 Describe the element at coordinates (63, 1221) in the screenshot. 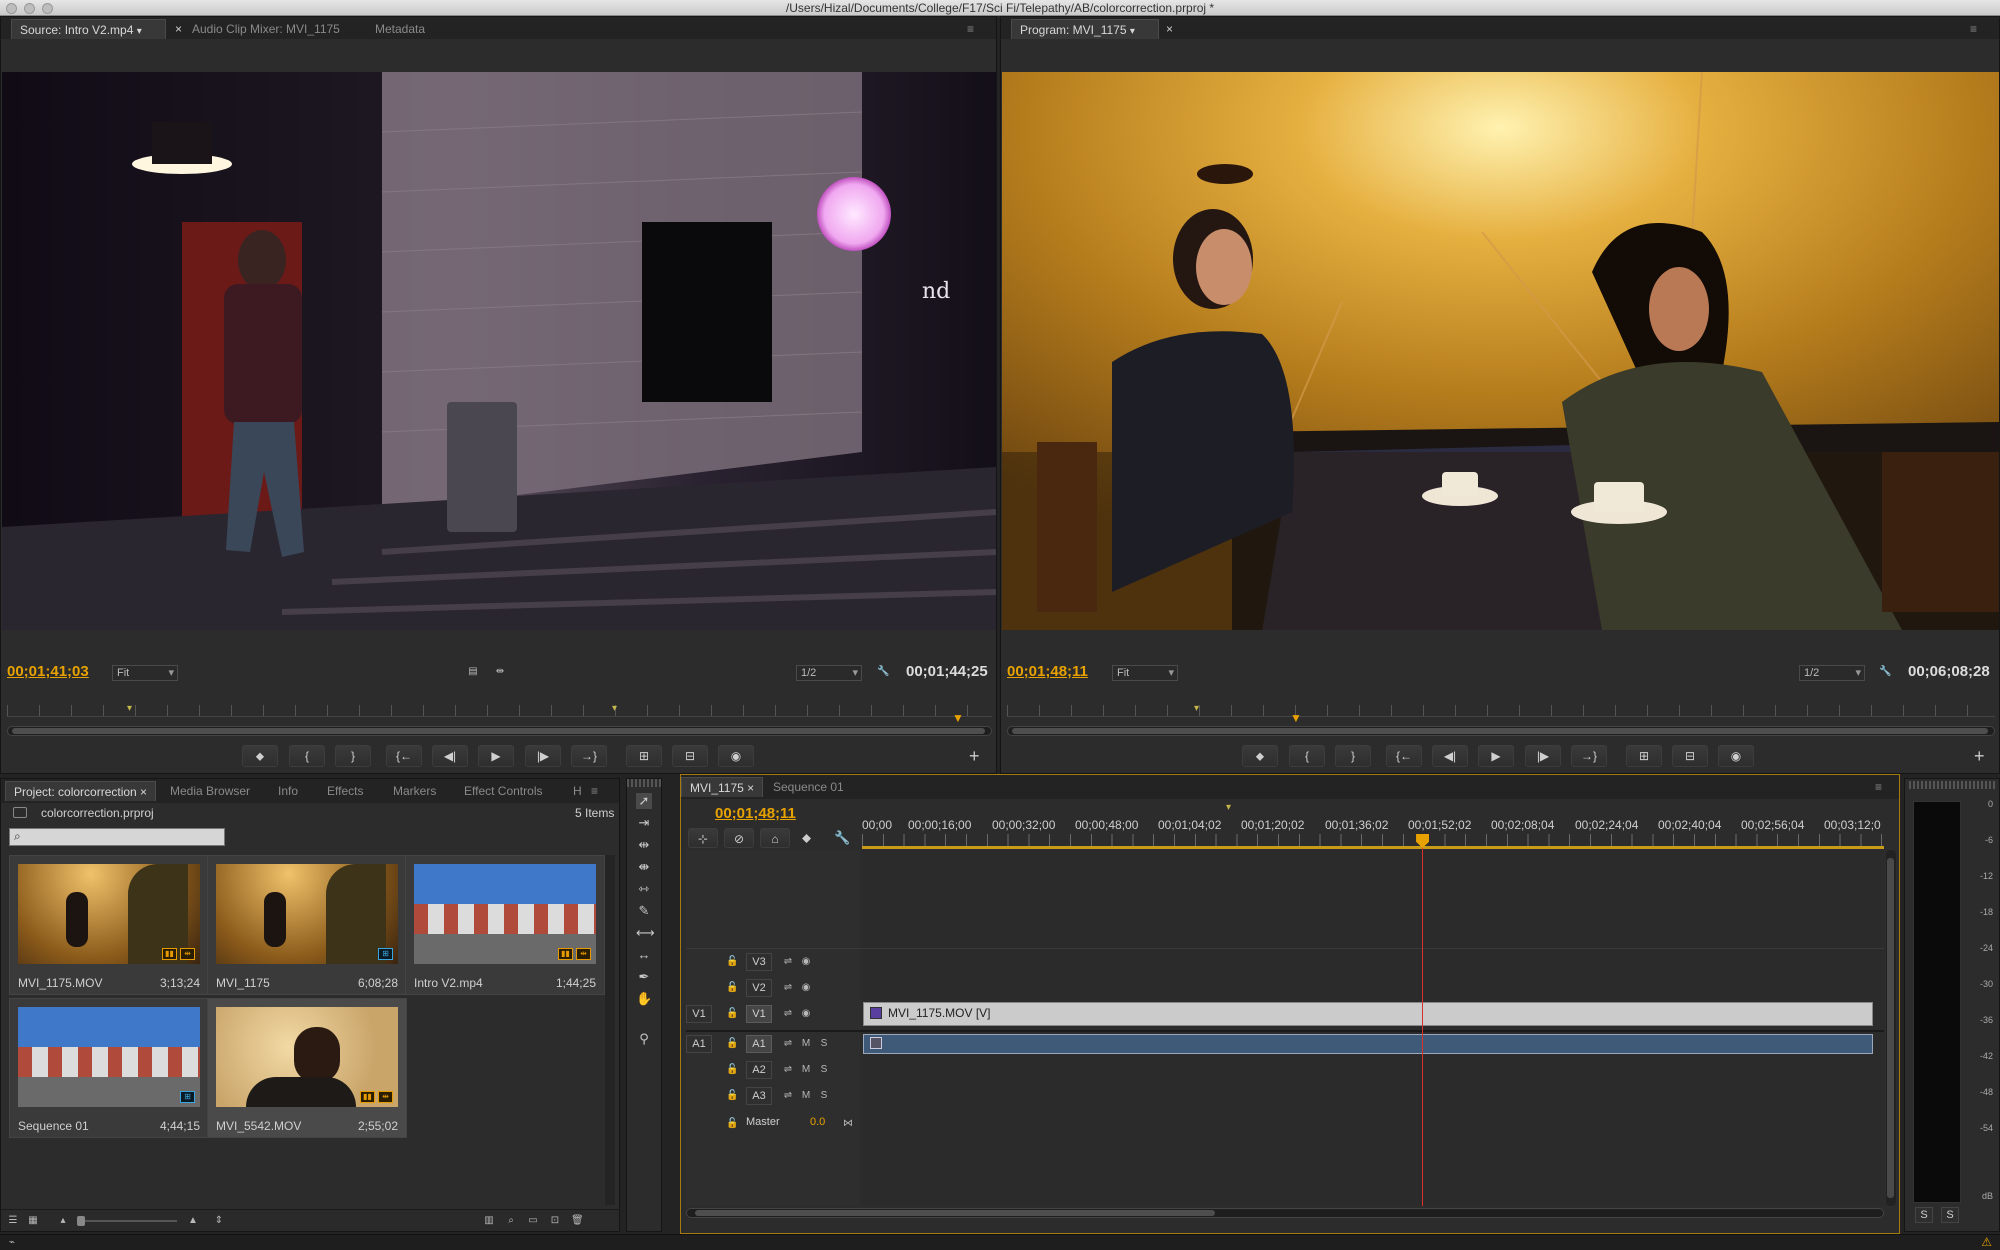

I see `zoom-out-icon: ▴` at that location.